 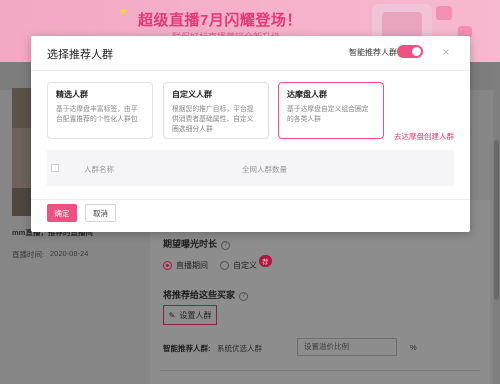 What do you see at coordinates (187, 348) in the screenshot?
I see `smart-crowd-label: 智能推荐人群:` at bounding box center [187, 348].